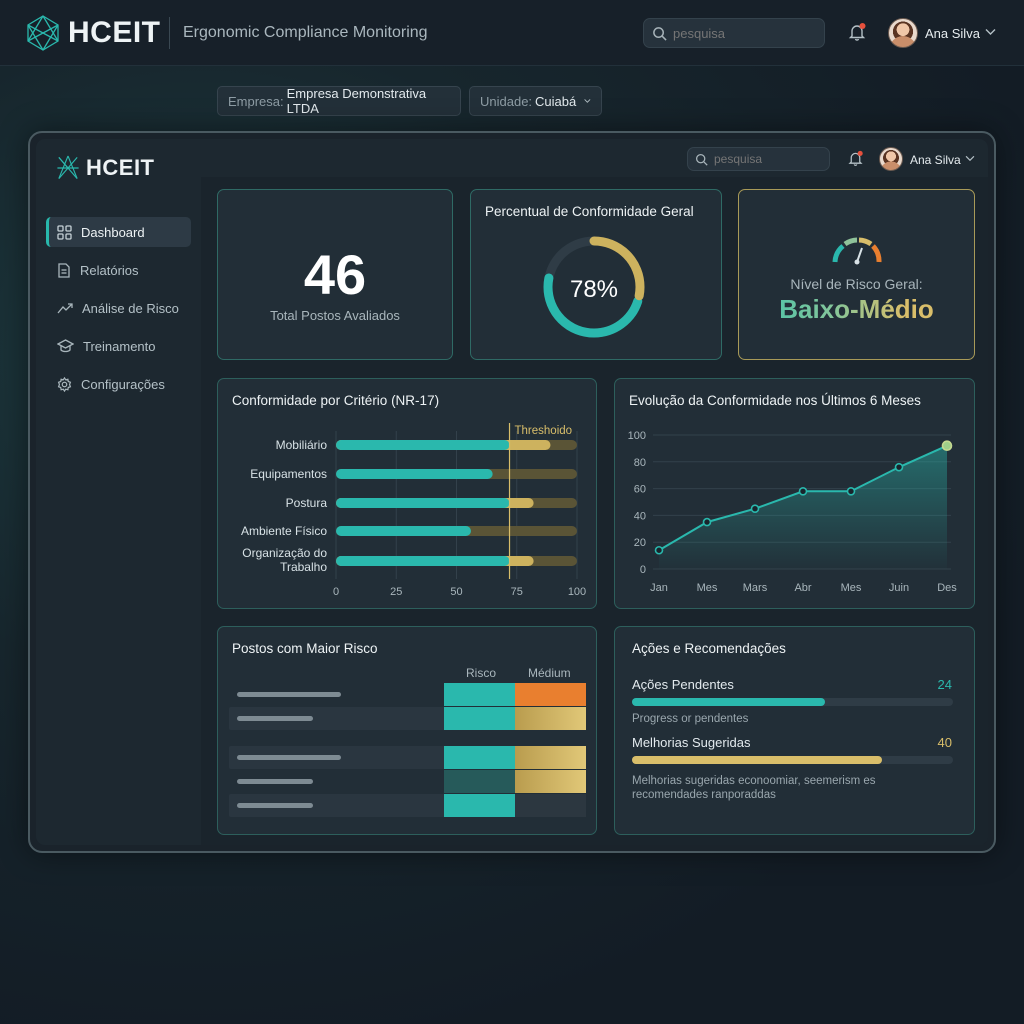  I want to click on brand-logo: HCEIT, so click(93, 33).